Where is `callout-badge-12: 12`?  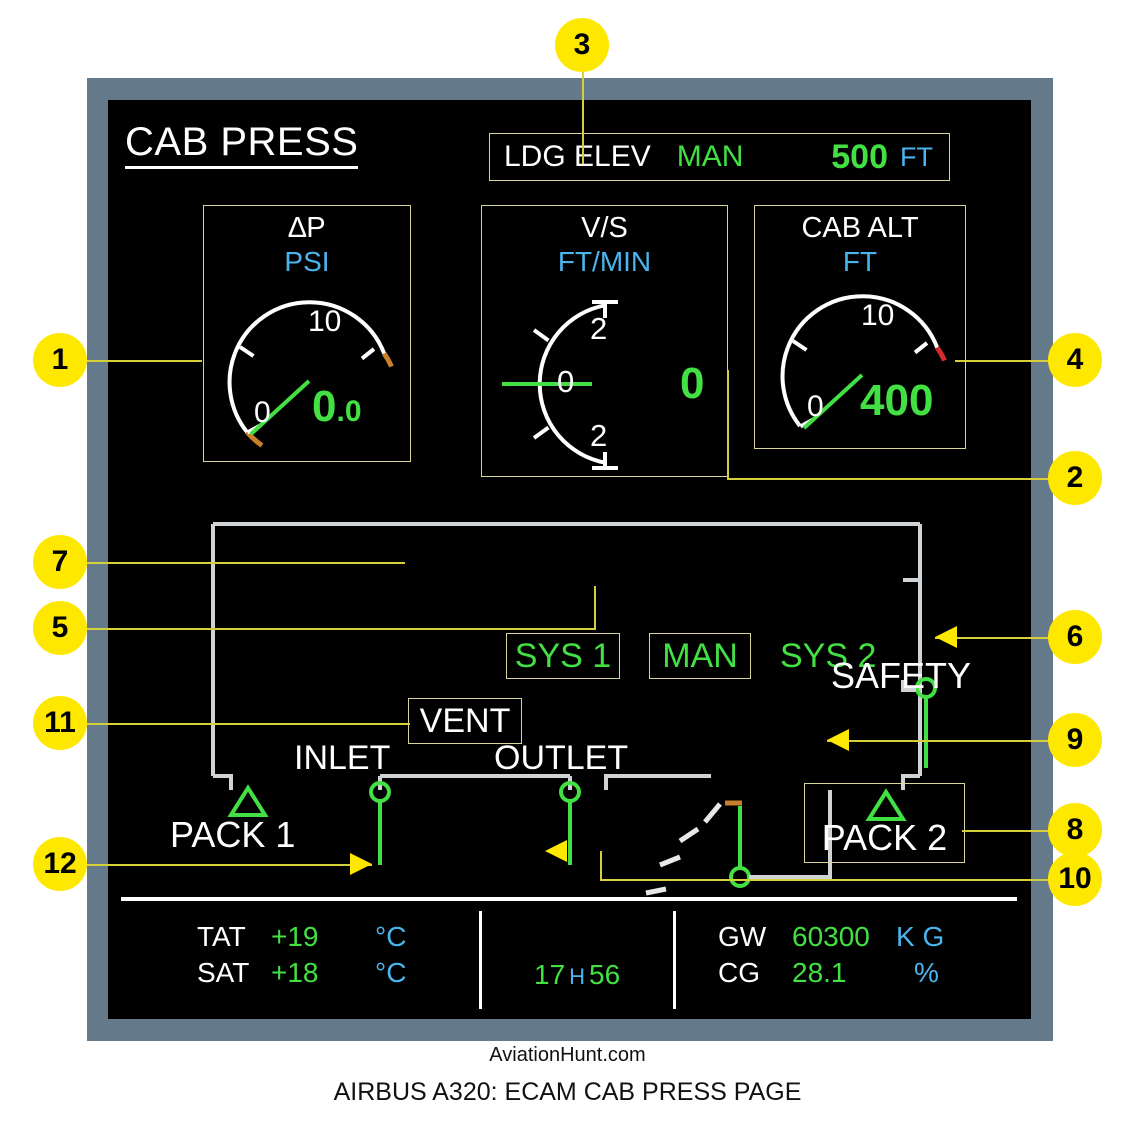 callout-badge-12: 12 is located at coordinates (60, 864).